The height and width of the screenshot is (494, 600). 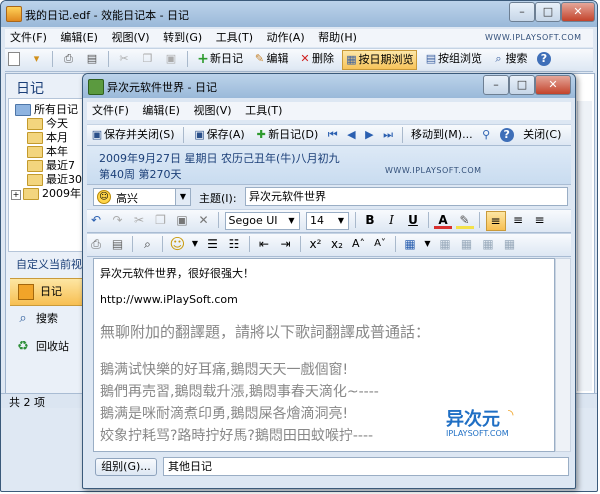 What do you see at coordinates (54, 179) in the screenshot?
I see `tree-item-last30: 最近30` at bounding box center [54, 179].